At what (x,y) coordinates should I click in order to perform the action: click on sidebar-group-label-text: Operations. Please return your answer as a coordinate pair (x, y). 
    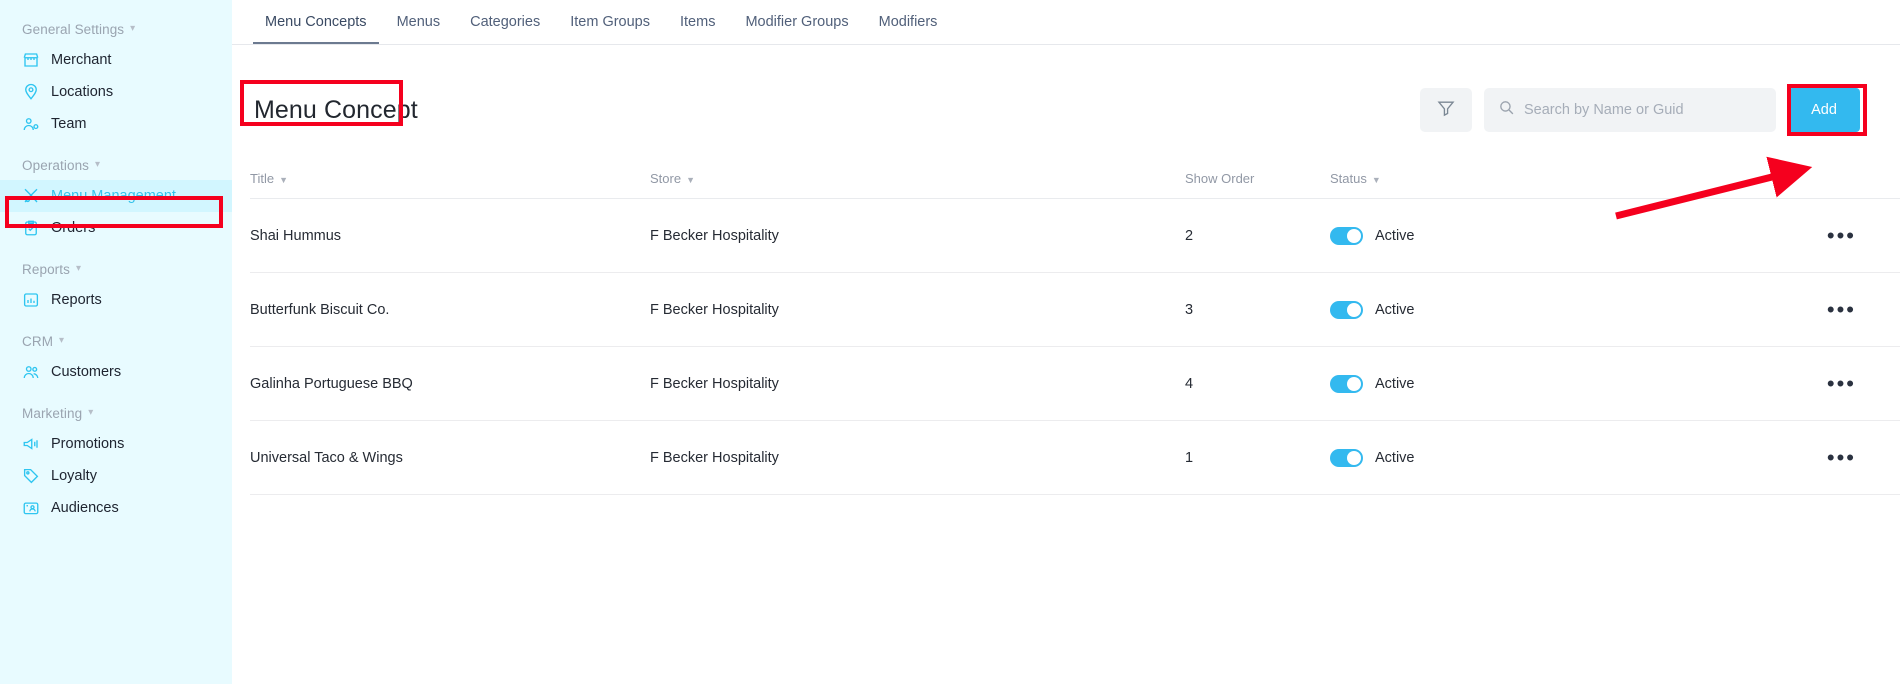
    Looking at the image, I should click on (56, 165).